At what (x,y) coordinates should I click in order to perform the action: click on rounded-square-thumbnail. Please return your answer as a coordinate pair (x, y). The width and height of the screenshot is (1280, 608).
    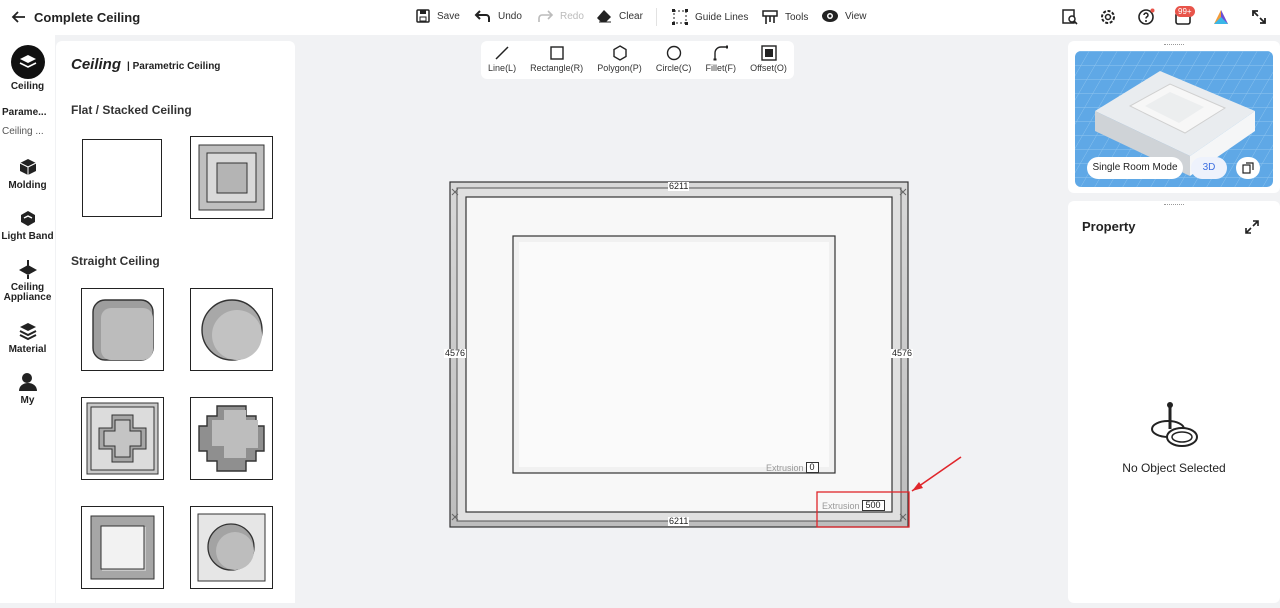
    Looking at the image, I should click on (123, 330).